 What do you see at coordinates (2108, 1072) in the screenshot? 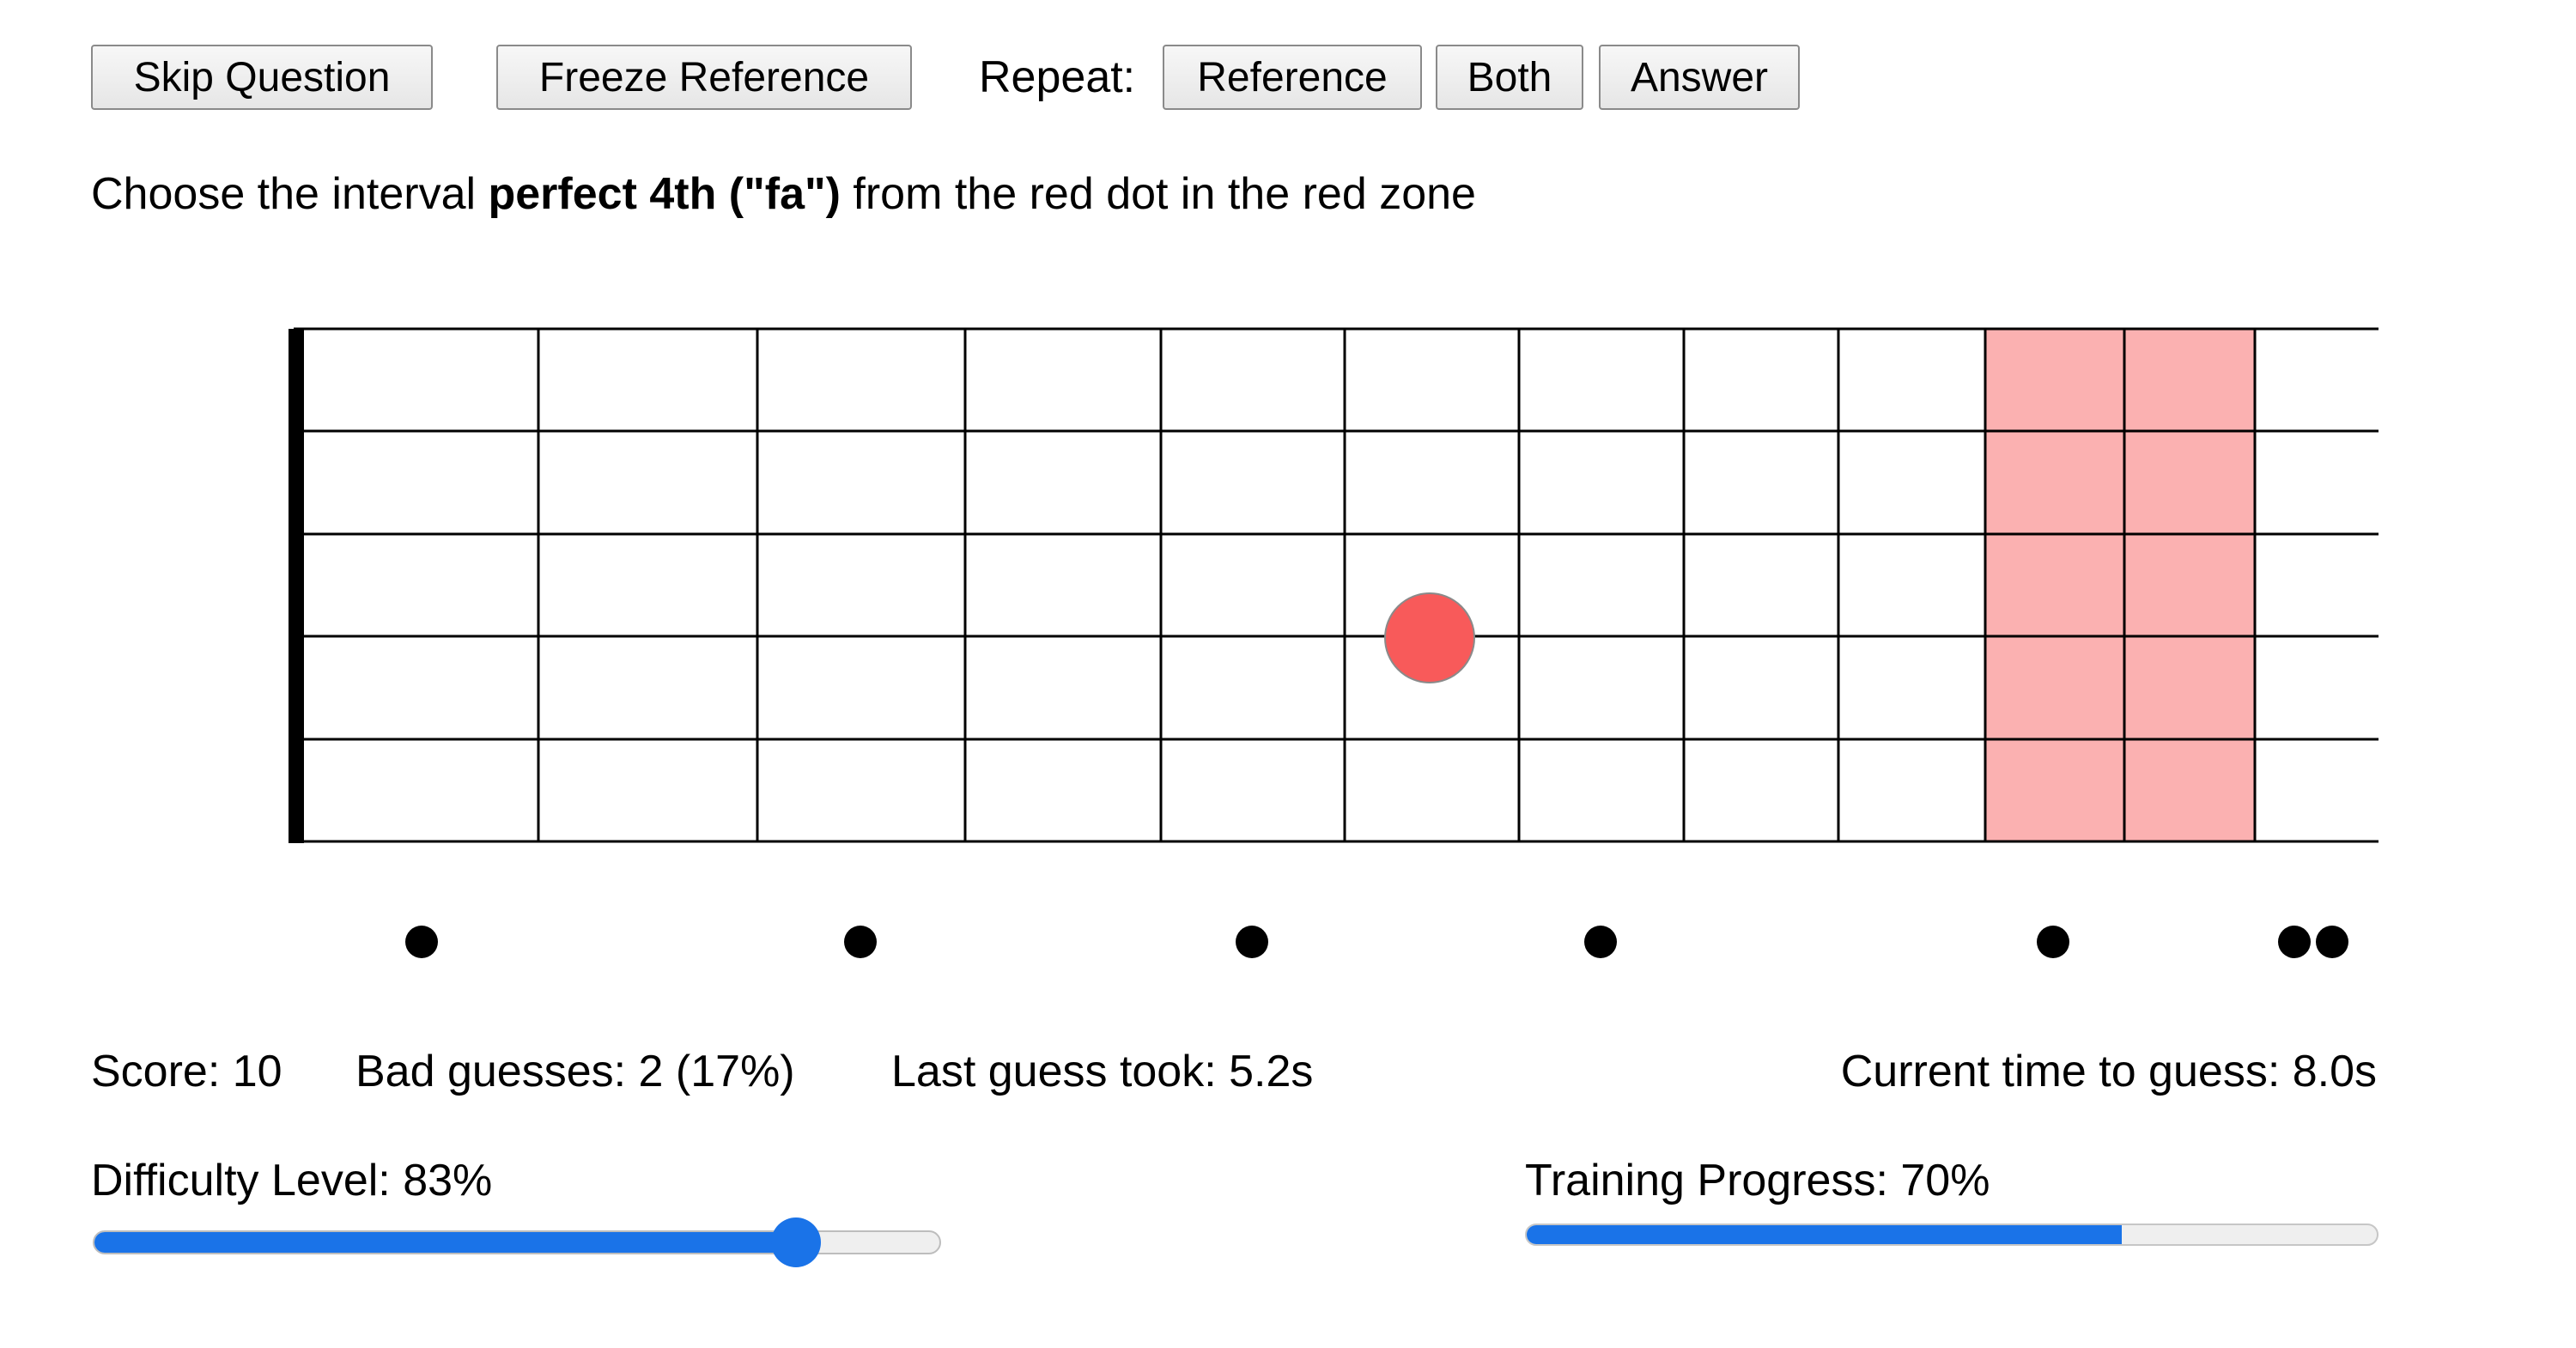
I see `current-time-text: Current time to guess: 8.0s` at bounding box center [2108, 1072].